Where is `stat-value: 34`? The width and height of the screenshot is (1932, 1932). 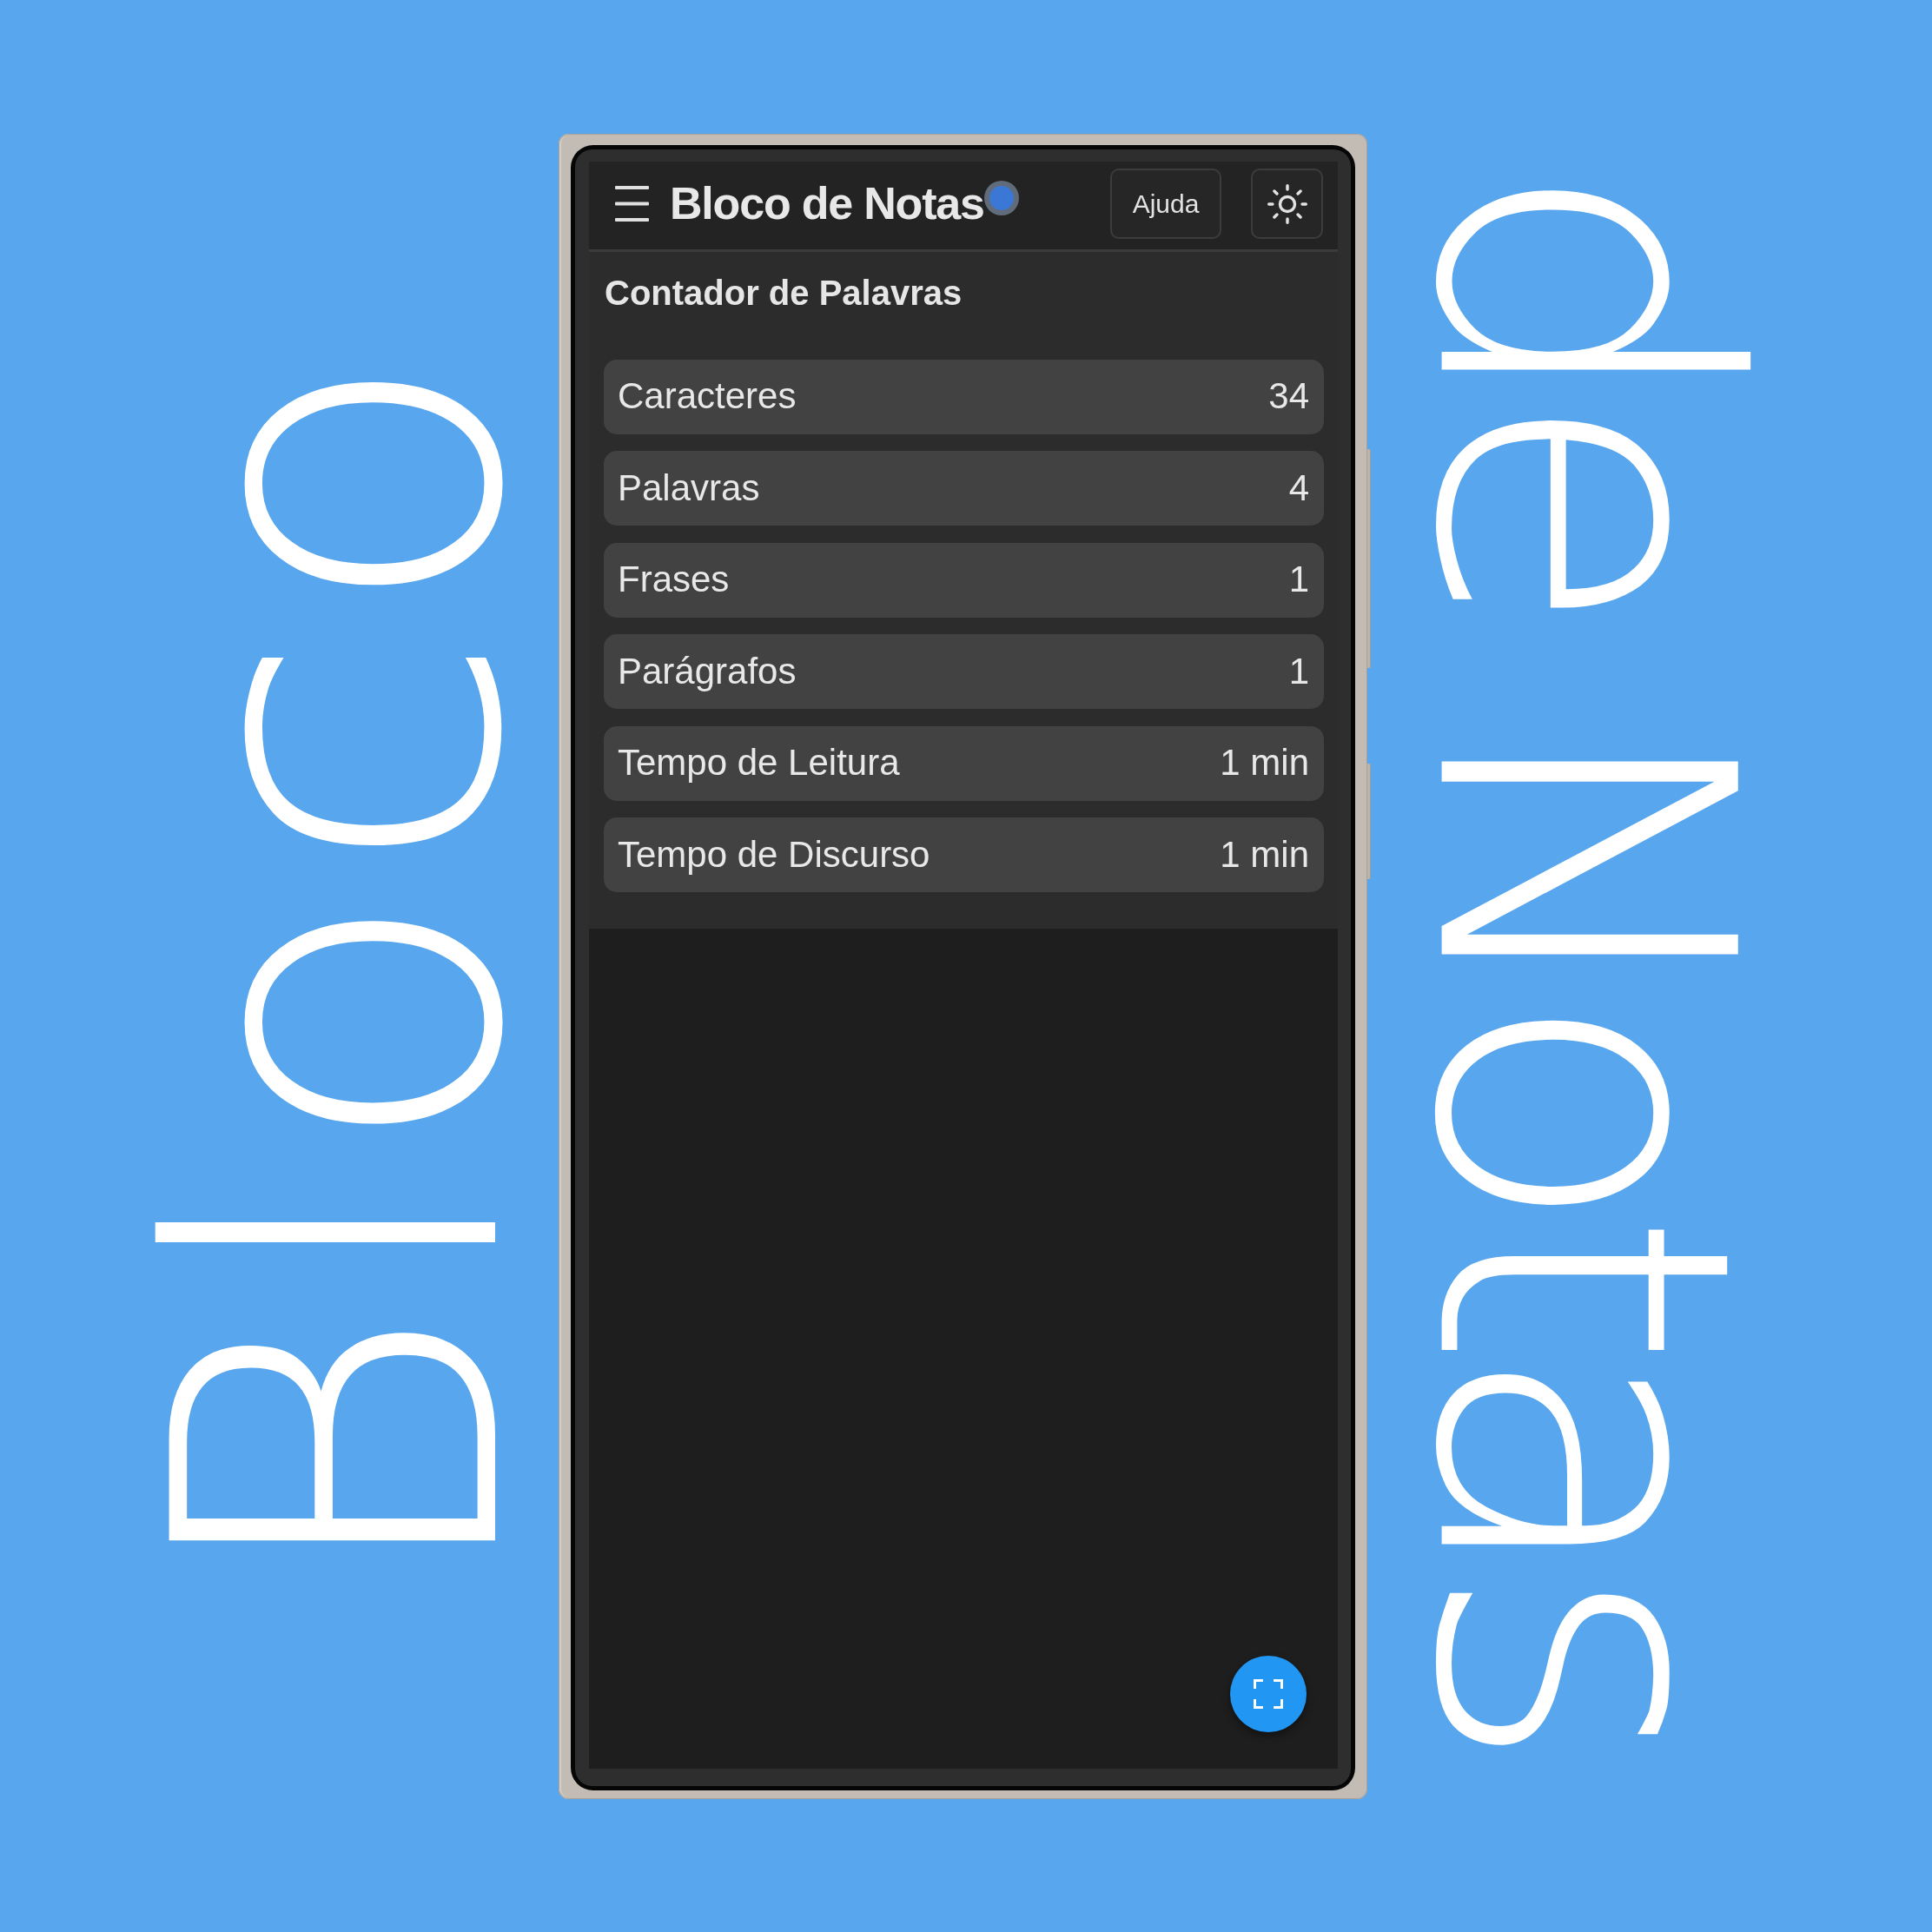
stat-value: 34 is located at coordinates (1289, 397).